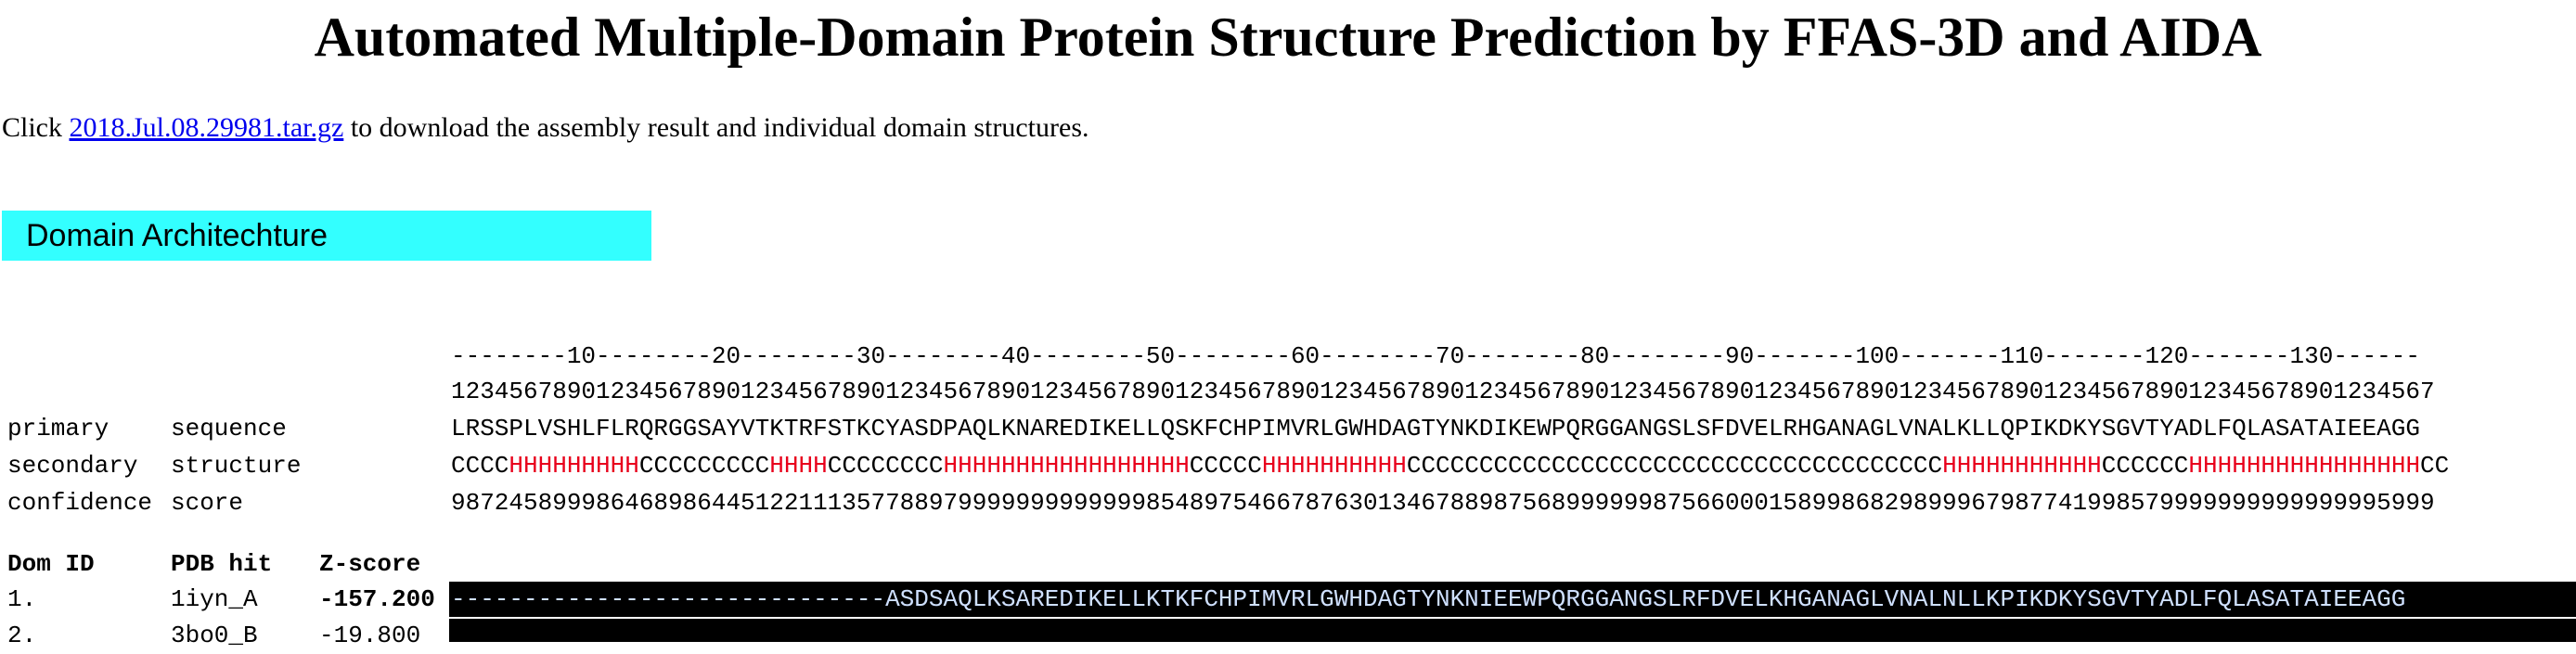 The image size is (2576, 654). Describe the element at coordinates (704, 466) in the screenshot. I see `coil-segment: CCCCCCCCC` at that location.